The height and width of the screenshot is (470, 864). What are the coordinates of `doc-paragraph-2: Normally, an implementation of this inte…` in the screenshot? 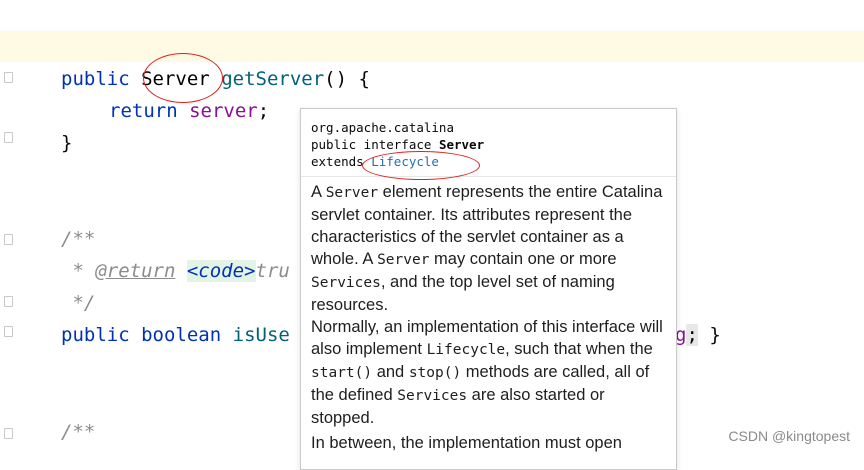 It's located at (488, 372).